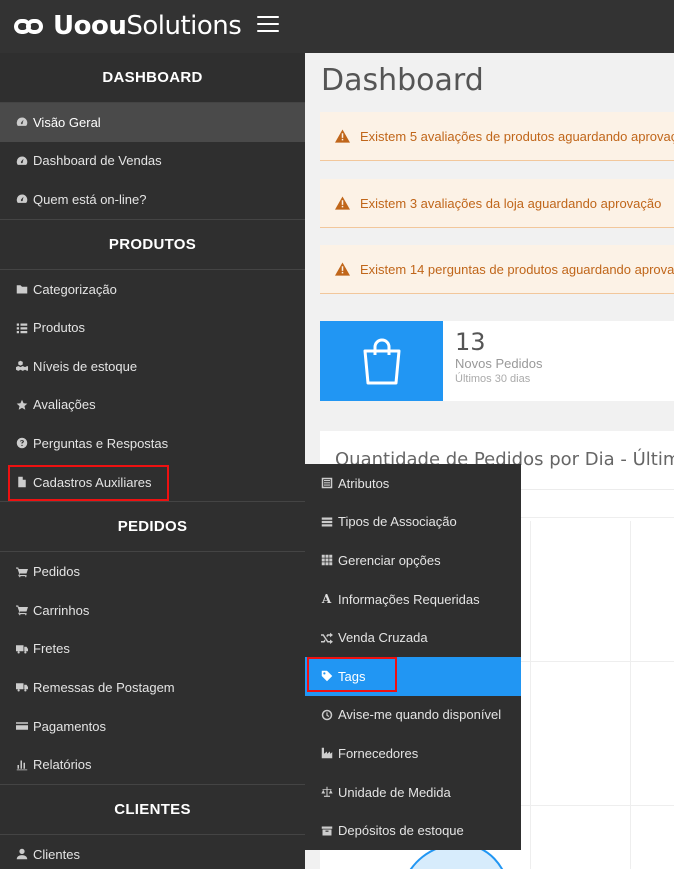 The image size is (674, 869). I want to click on sidebar-item-dashboard-vendas: Dashboard de Vendas, so click(152, 161).